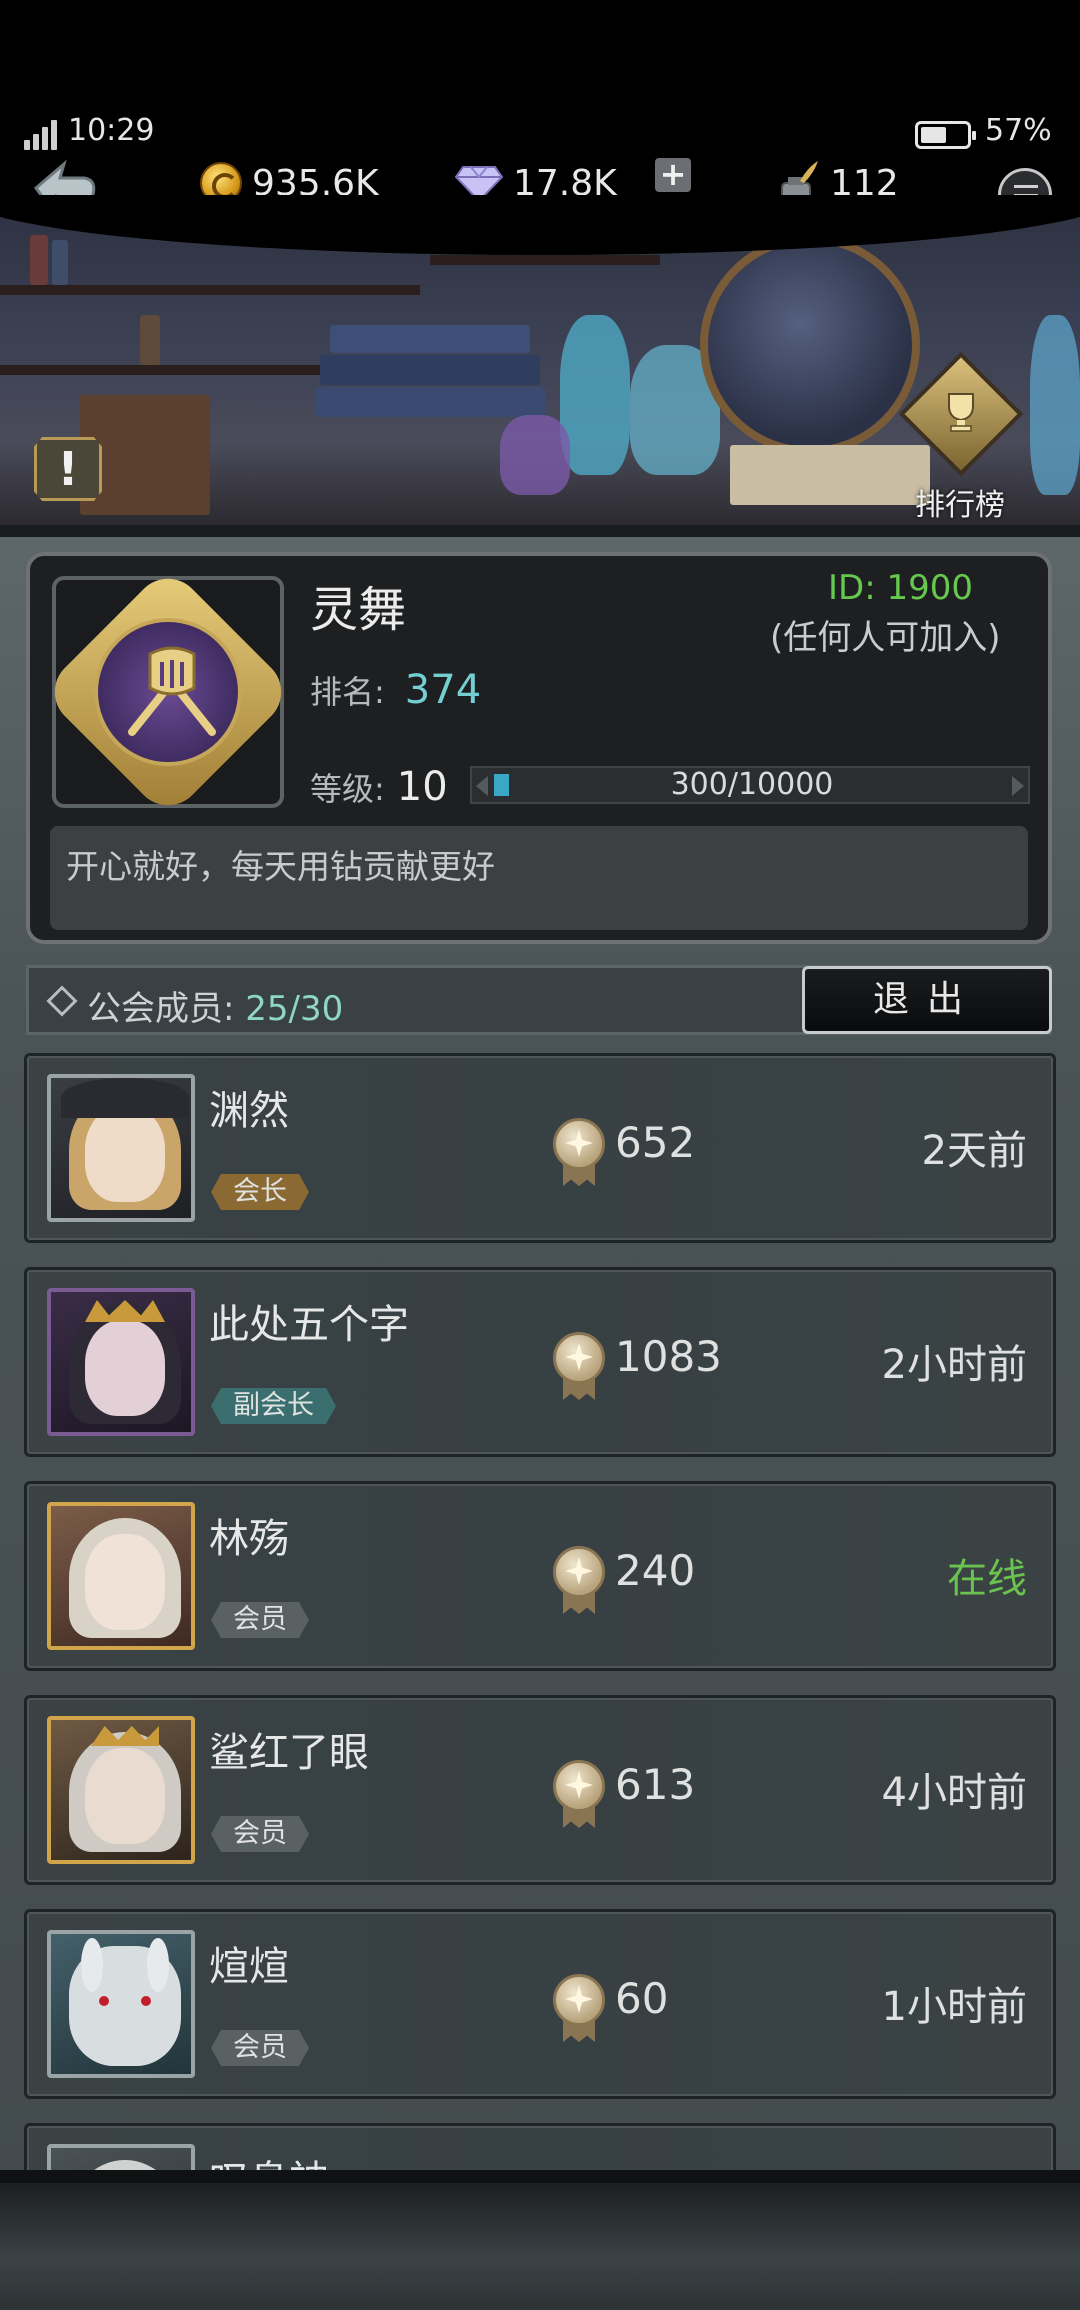 This screenshot has width=1080, height=2310. What do you see at coordinates (933, 135) in the screenshot?
I see `battery-fill` at bounding box center [933, 135].